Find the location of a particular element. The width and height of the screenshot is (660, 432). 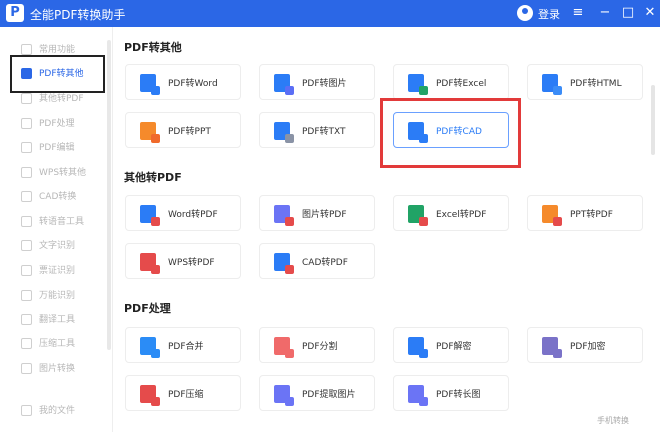

sidebar-item-pdf-edit: PDF编辑 is located at coordinates (63, 148).